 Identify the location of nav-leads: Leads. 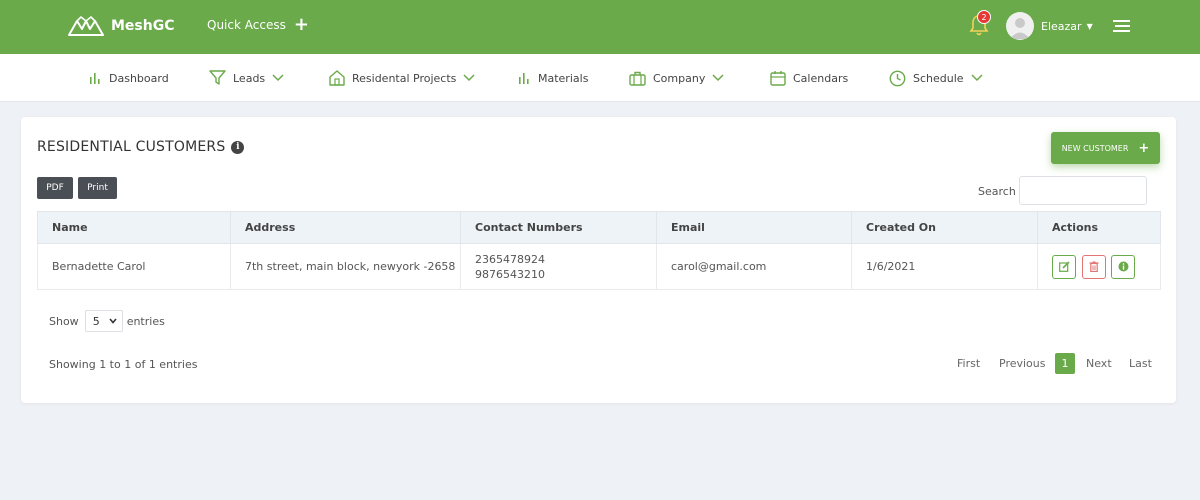
(250, 78).